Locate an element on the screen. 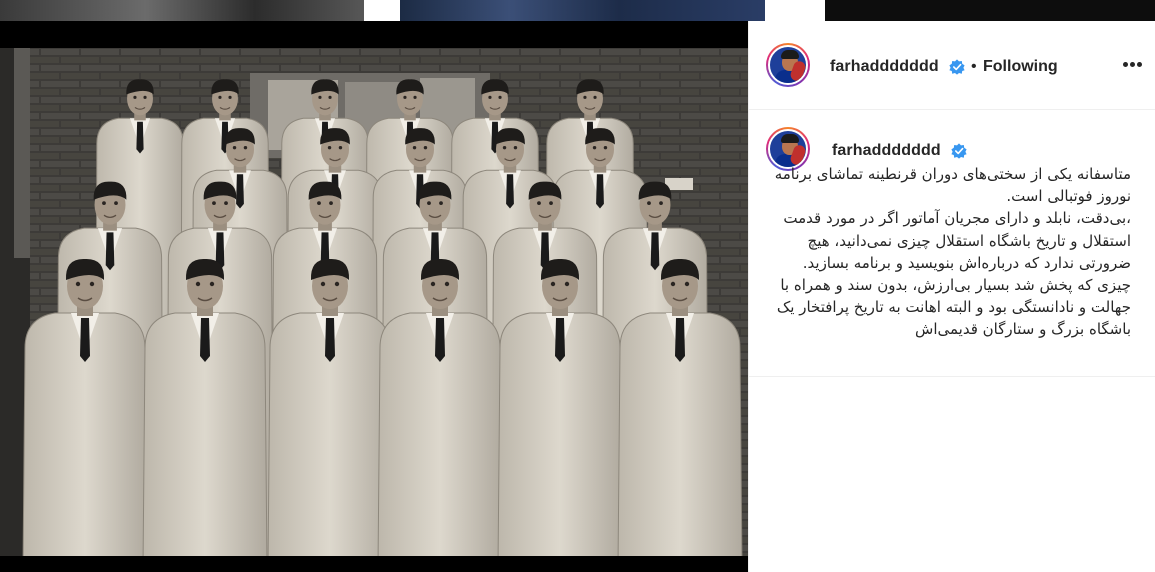 The height and width of the screenshot is (572, 1155). profile-avatar is located at coordinates (788, 65).